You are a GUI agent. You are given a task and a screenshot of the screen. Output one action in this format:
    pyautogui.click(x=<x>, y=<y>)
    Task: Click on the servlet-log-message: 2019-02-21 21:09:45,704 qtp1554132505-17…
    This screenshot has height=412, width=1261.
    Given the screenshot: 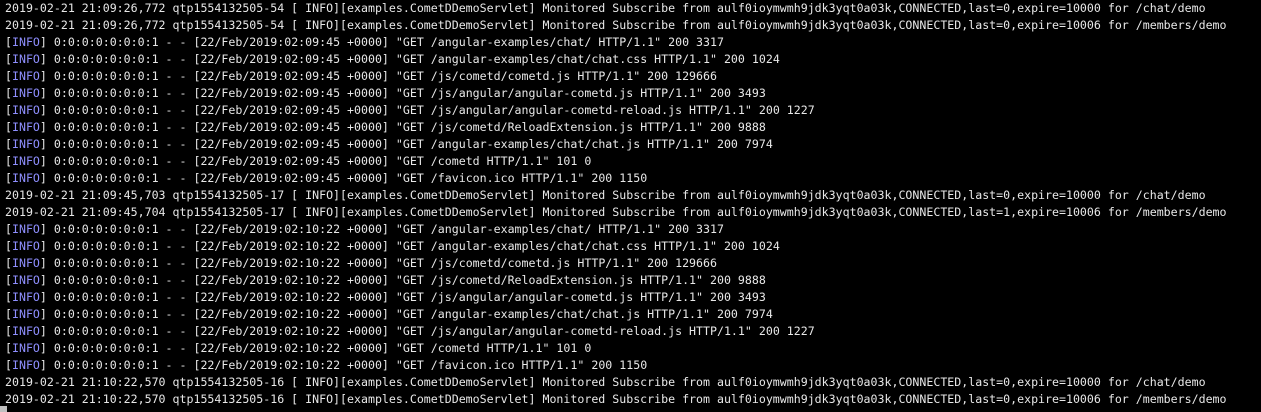 What is the action you would take?
    pyautogui.click(x=616, y=212)
    